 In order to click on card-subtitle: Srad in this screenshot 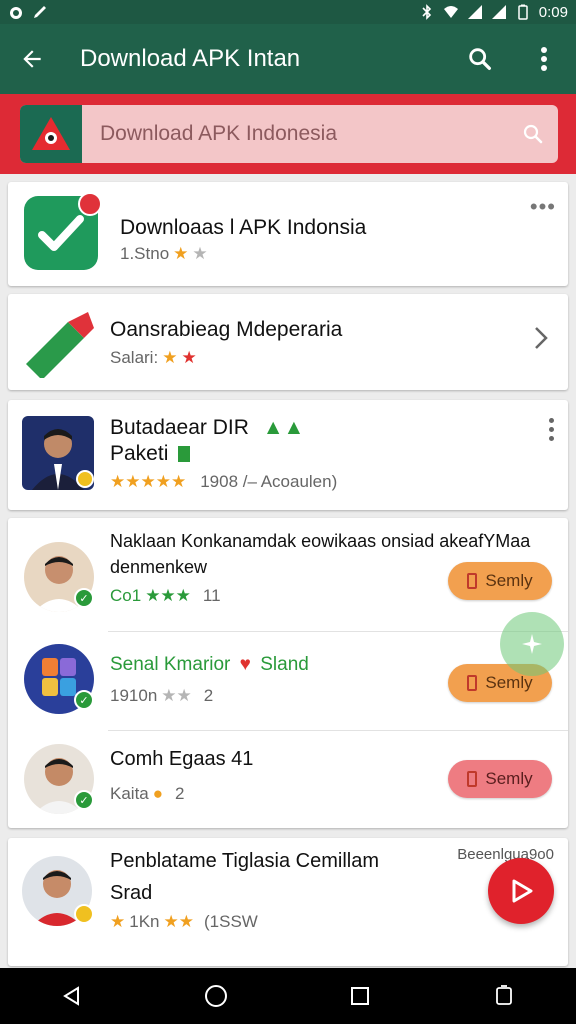, I will do `click(131, 893)`.